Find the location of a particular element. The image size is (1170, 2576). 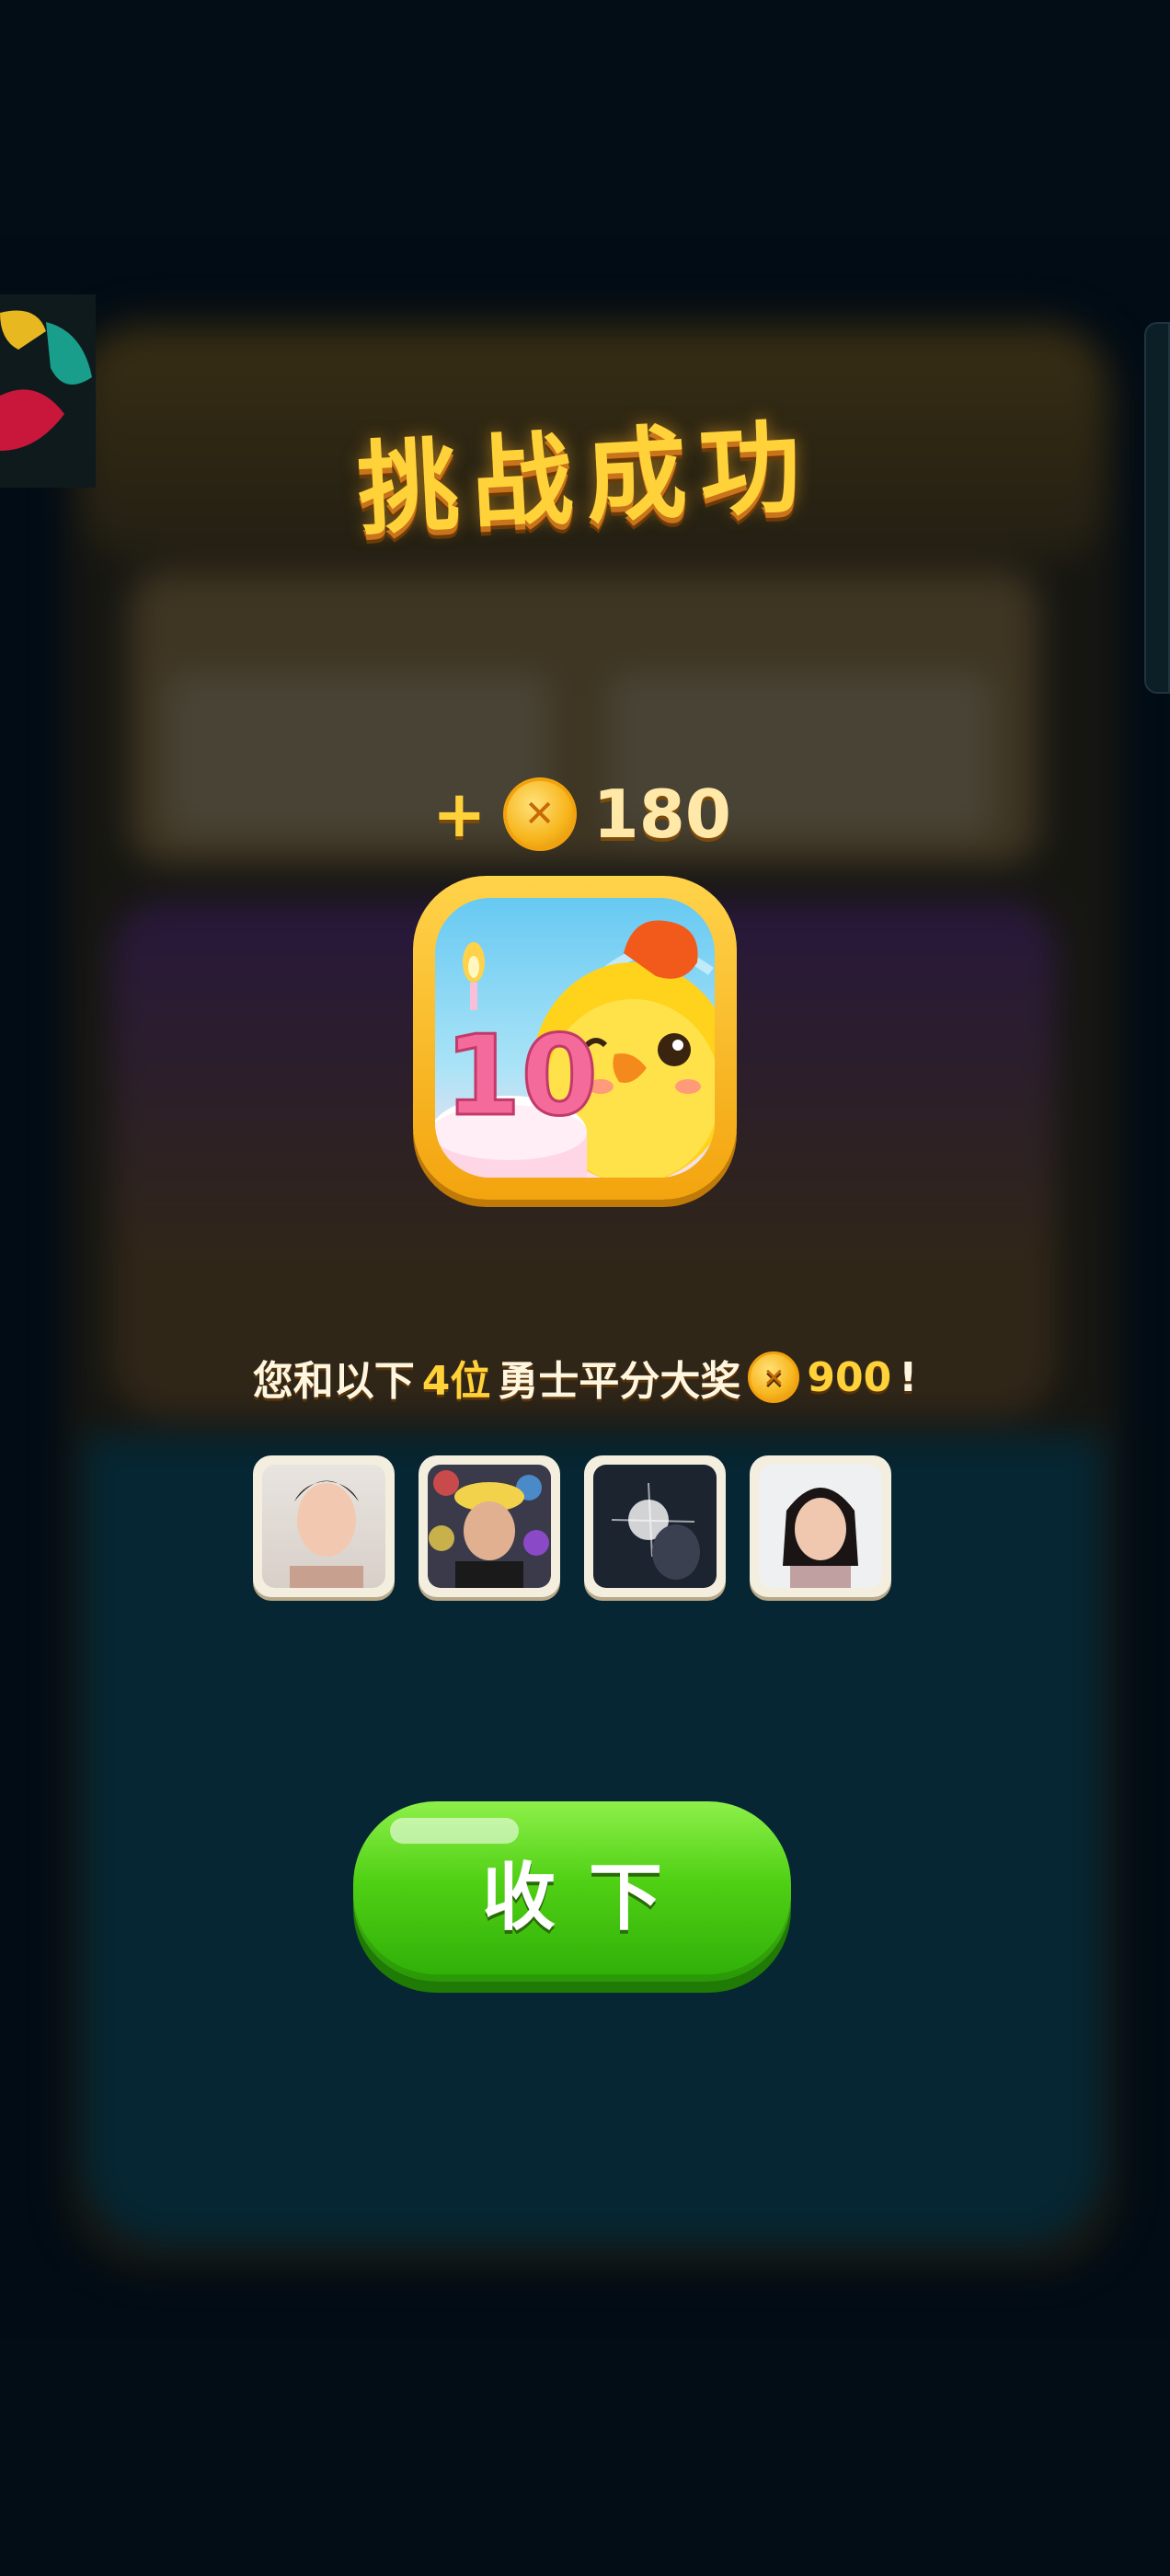

share-suffix: 勇士平分大奖 is located at coordinates (619, 1381).